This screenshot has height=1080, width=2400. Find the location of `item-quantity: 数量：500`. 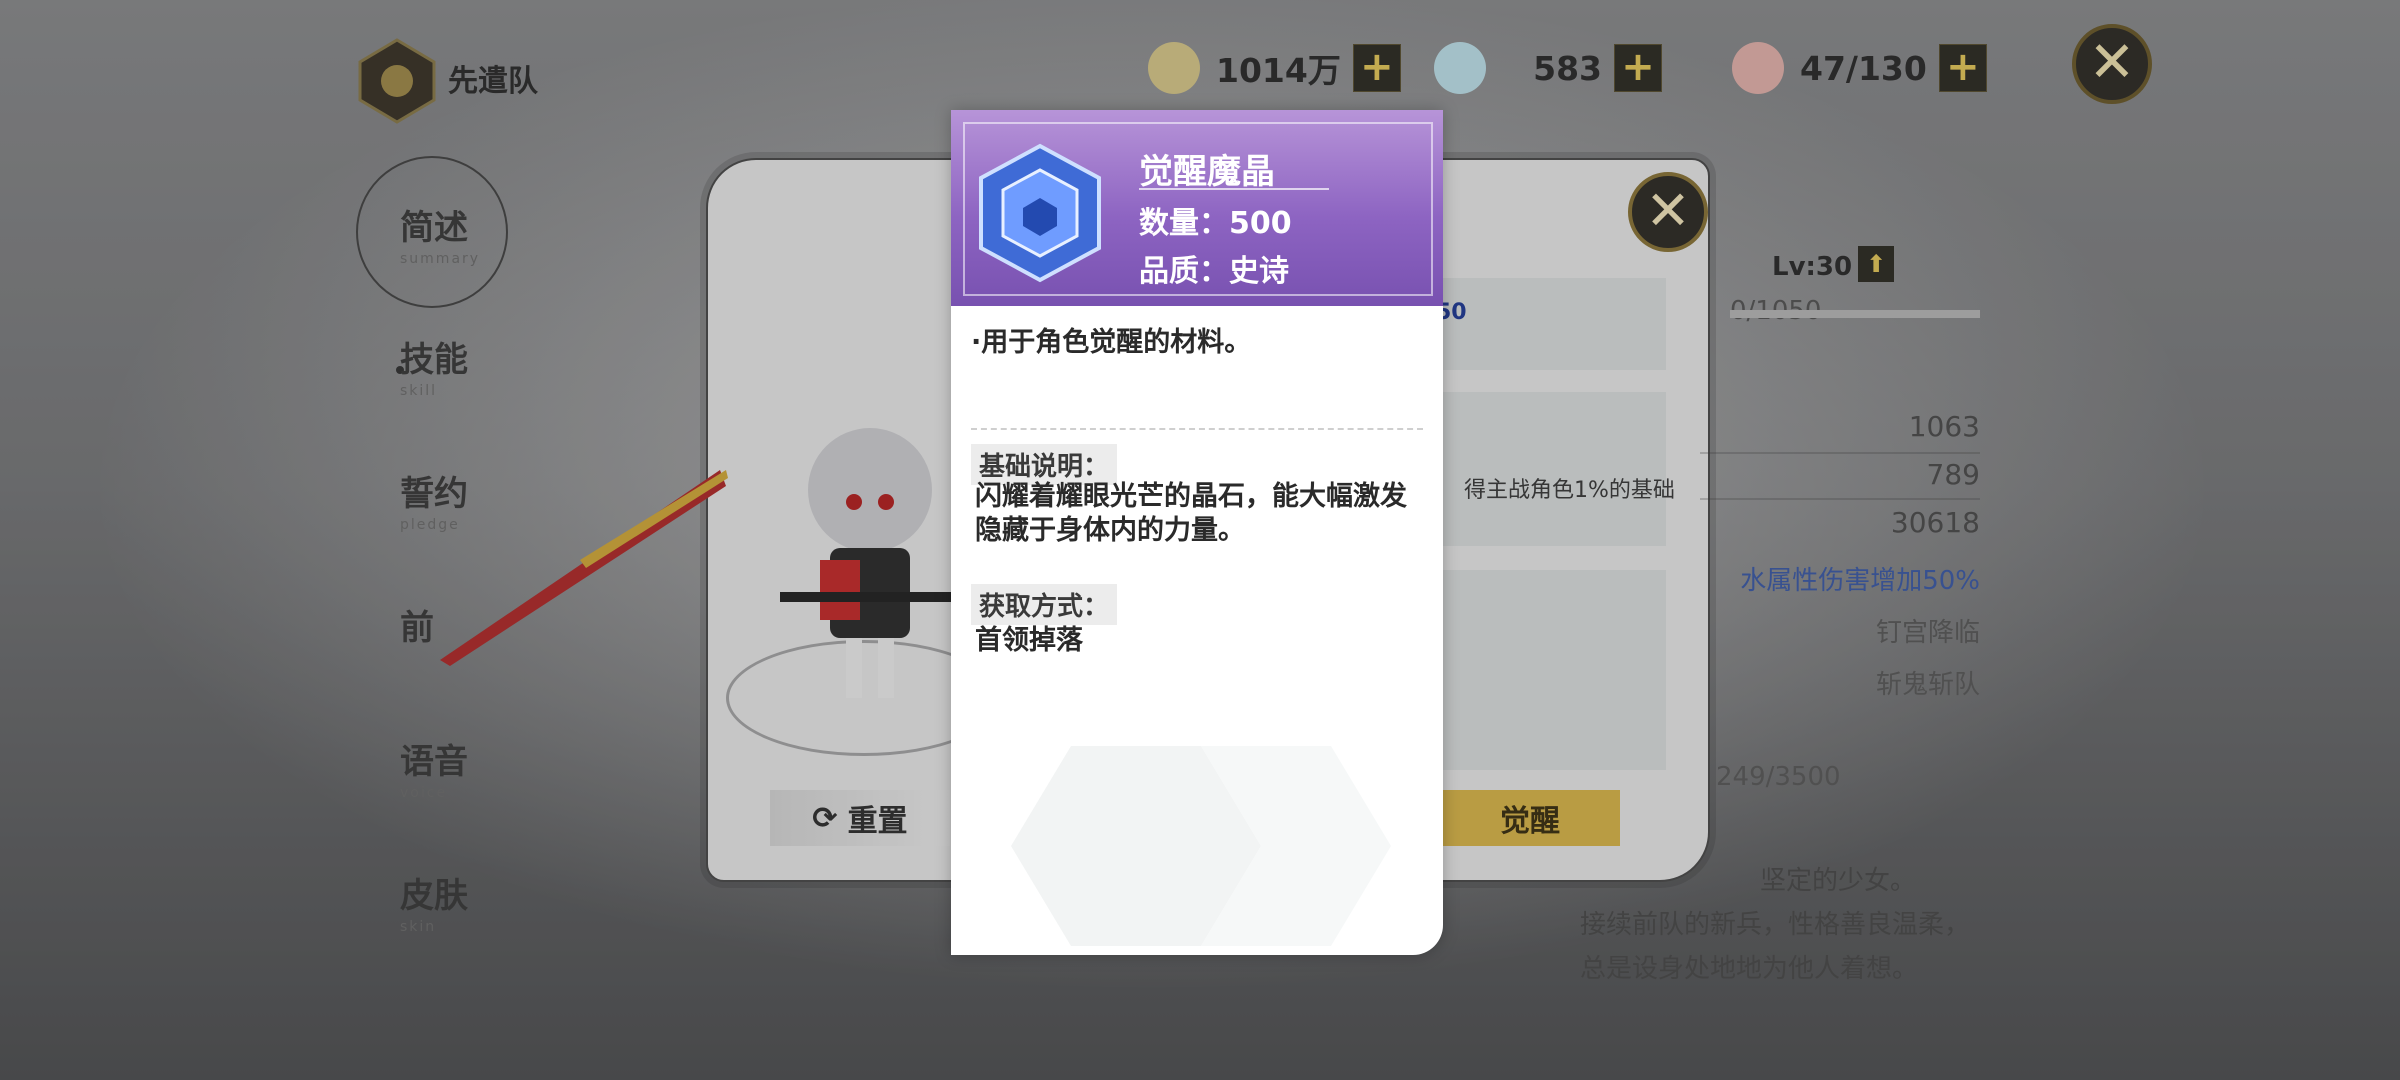

item-quantity: 数量：500 is located at coordinates (1215, 223).